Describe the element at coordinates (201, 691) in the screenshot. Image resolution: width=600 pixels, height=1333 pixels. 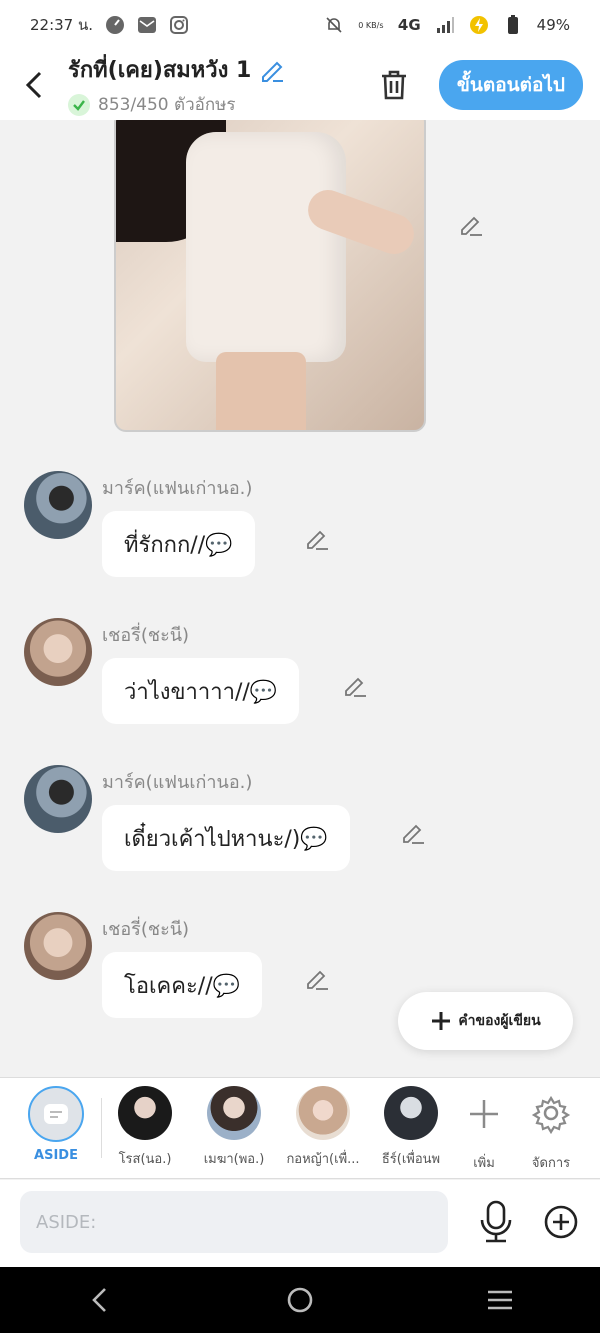
I see `message-bubble: ว่าไงขาาาา//💬` at that location.